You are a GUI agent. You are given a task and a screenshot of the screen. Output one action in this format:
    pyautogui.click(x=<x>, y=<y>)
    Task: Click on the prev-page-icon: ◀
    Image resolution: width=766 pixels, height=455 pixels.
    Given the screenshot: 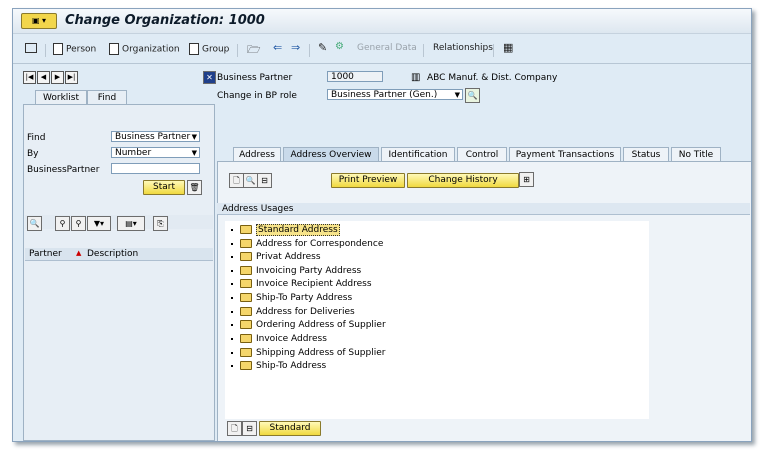 What is the action you would take?
    pyautogui.click(x=43, y=77)
    